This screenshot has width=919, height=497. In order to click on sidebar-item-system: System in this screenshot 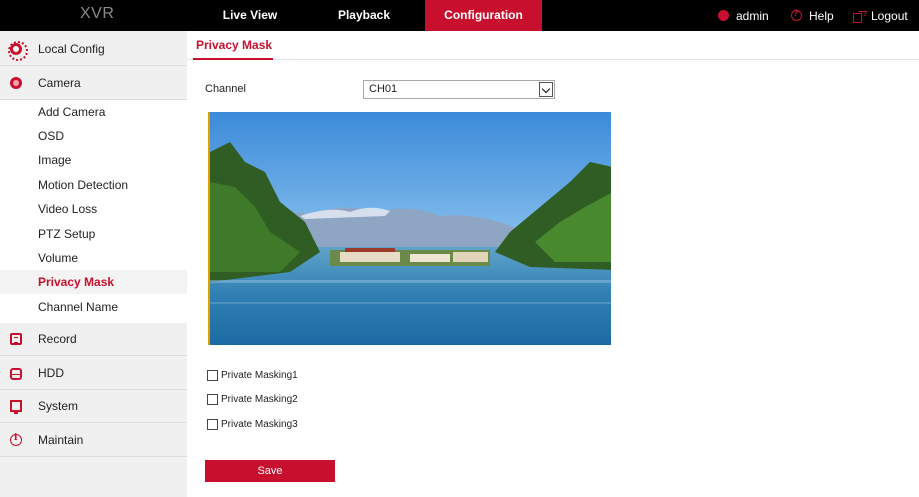, I will do `click(93, 406)`.